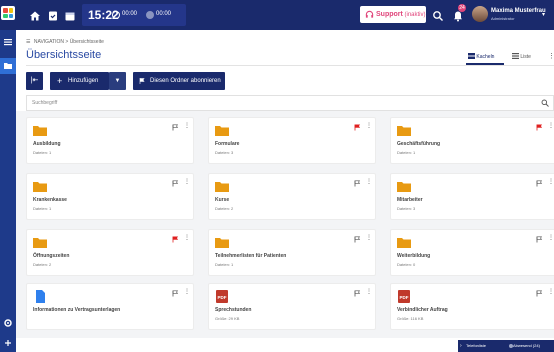 The width and height of the screenshot is (554, 352). What do you see at coordinates (53, 15) in the screenshot?
I see `checklist-icon` at bounding box center [53, 15].